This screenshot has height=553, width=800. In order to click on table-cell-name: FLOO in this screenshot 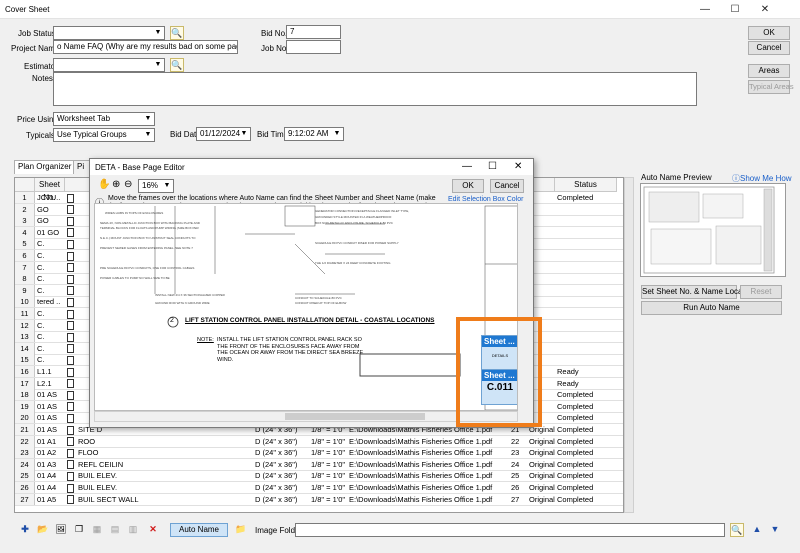, I will do `click(160, 452)`.